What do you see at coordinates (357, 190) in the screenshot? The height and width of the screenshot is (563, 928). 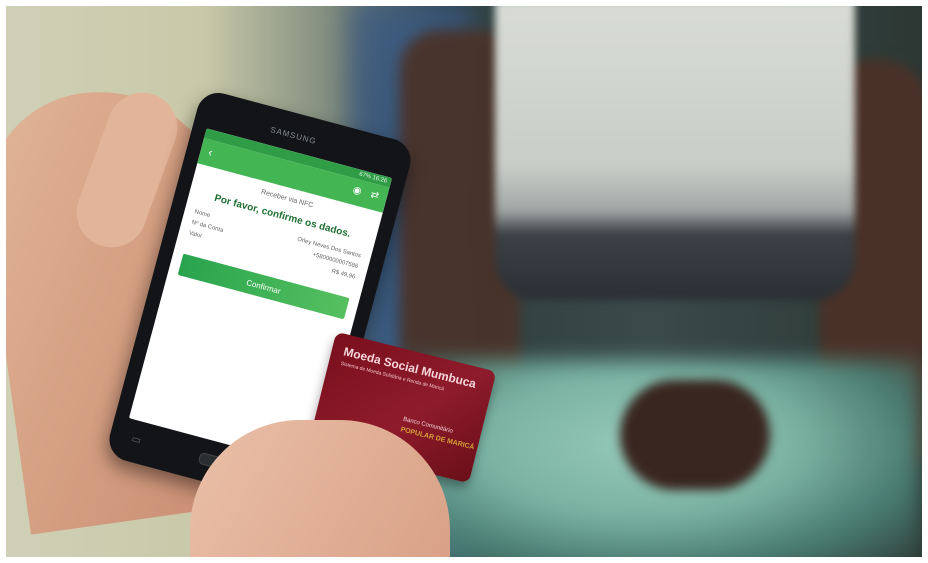 I see `eye-icon: ◉` at bounding box center [357, 190].